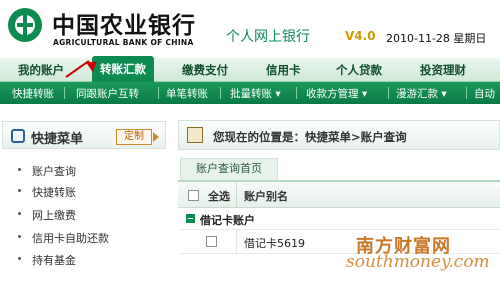  What do you see at coordinates (418, 262) in the screenshot?
I see `watermark-en: southmoney.com` at bounding box center [418, 262].